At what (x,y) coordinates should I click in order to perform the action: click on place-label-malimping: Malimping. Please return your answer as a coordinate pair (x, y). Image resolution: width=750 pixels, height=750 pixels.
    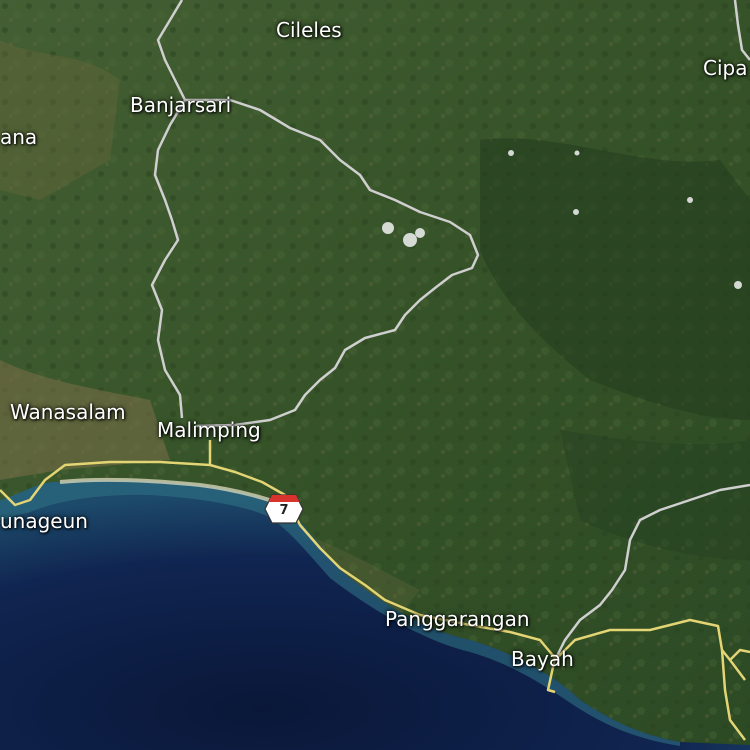
    Looking at the image, I should click on (209, 430).